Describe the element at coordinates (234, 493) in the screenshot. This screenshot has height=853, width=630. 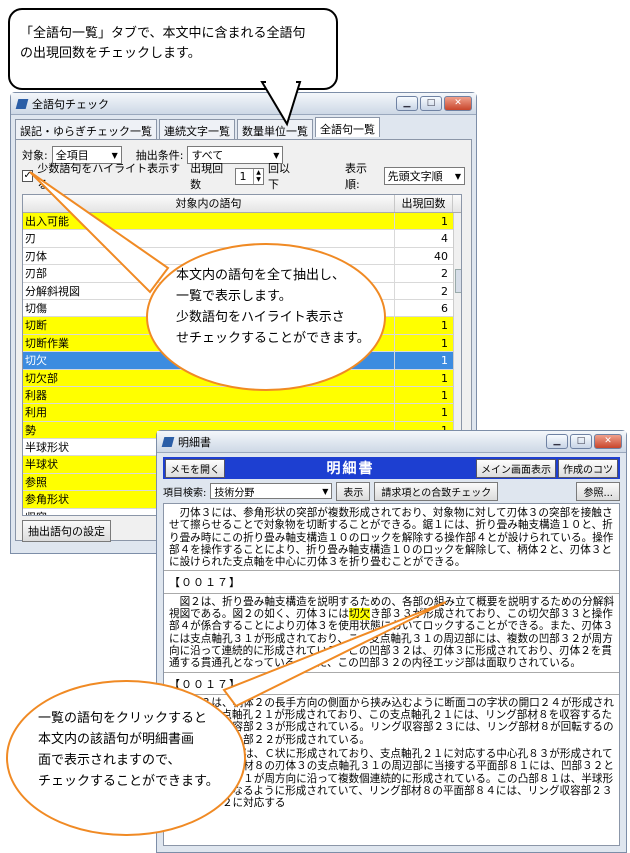
I see `item-search-value: 技術分野` at that location.